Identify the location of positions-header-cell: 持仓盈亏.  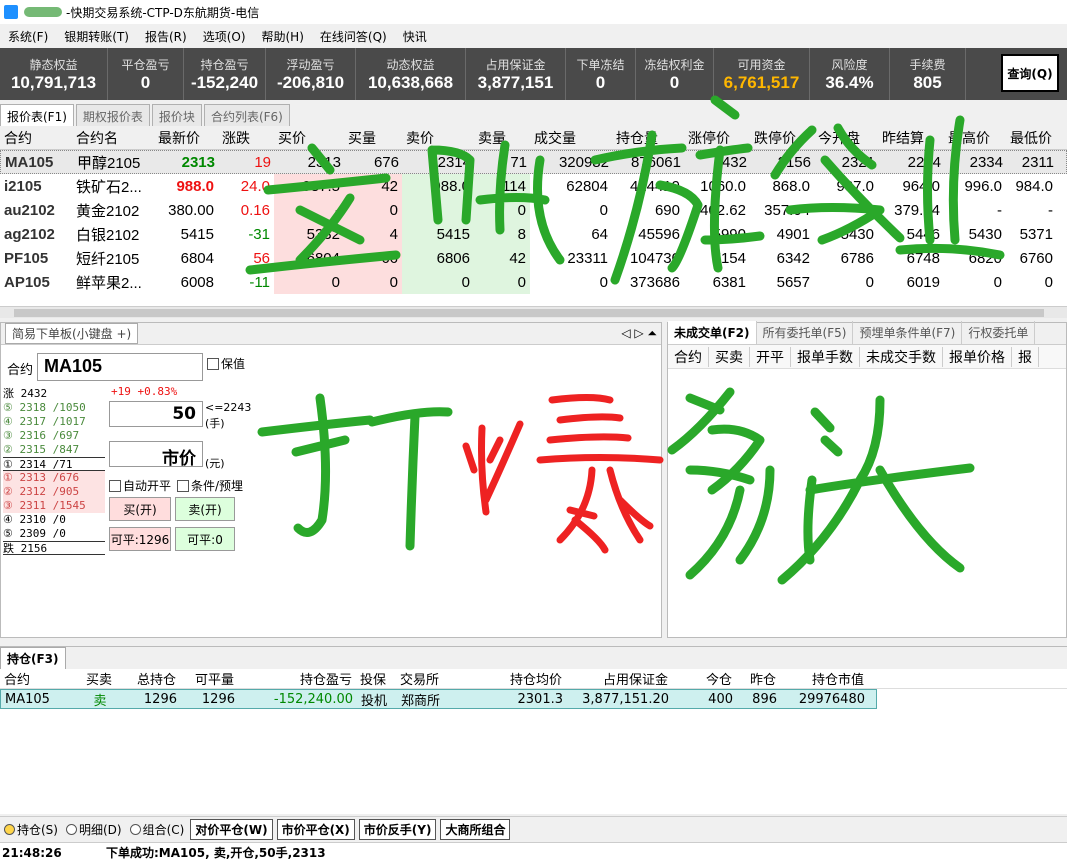
(297, 678).